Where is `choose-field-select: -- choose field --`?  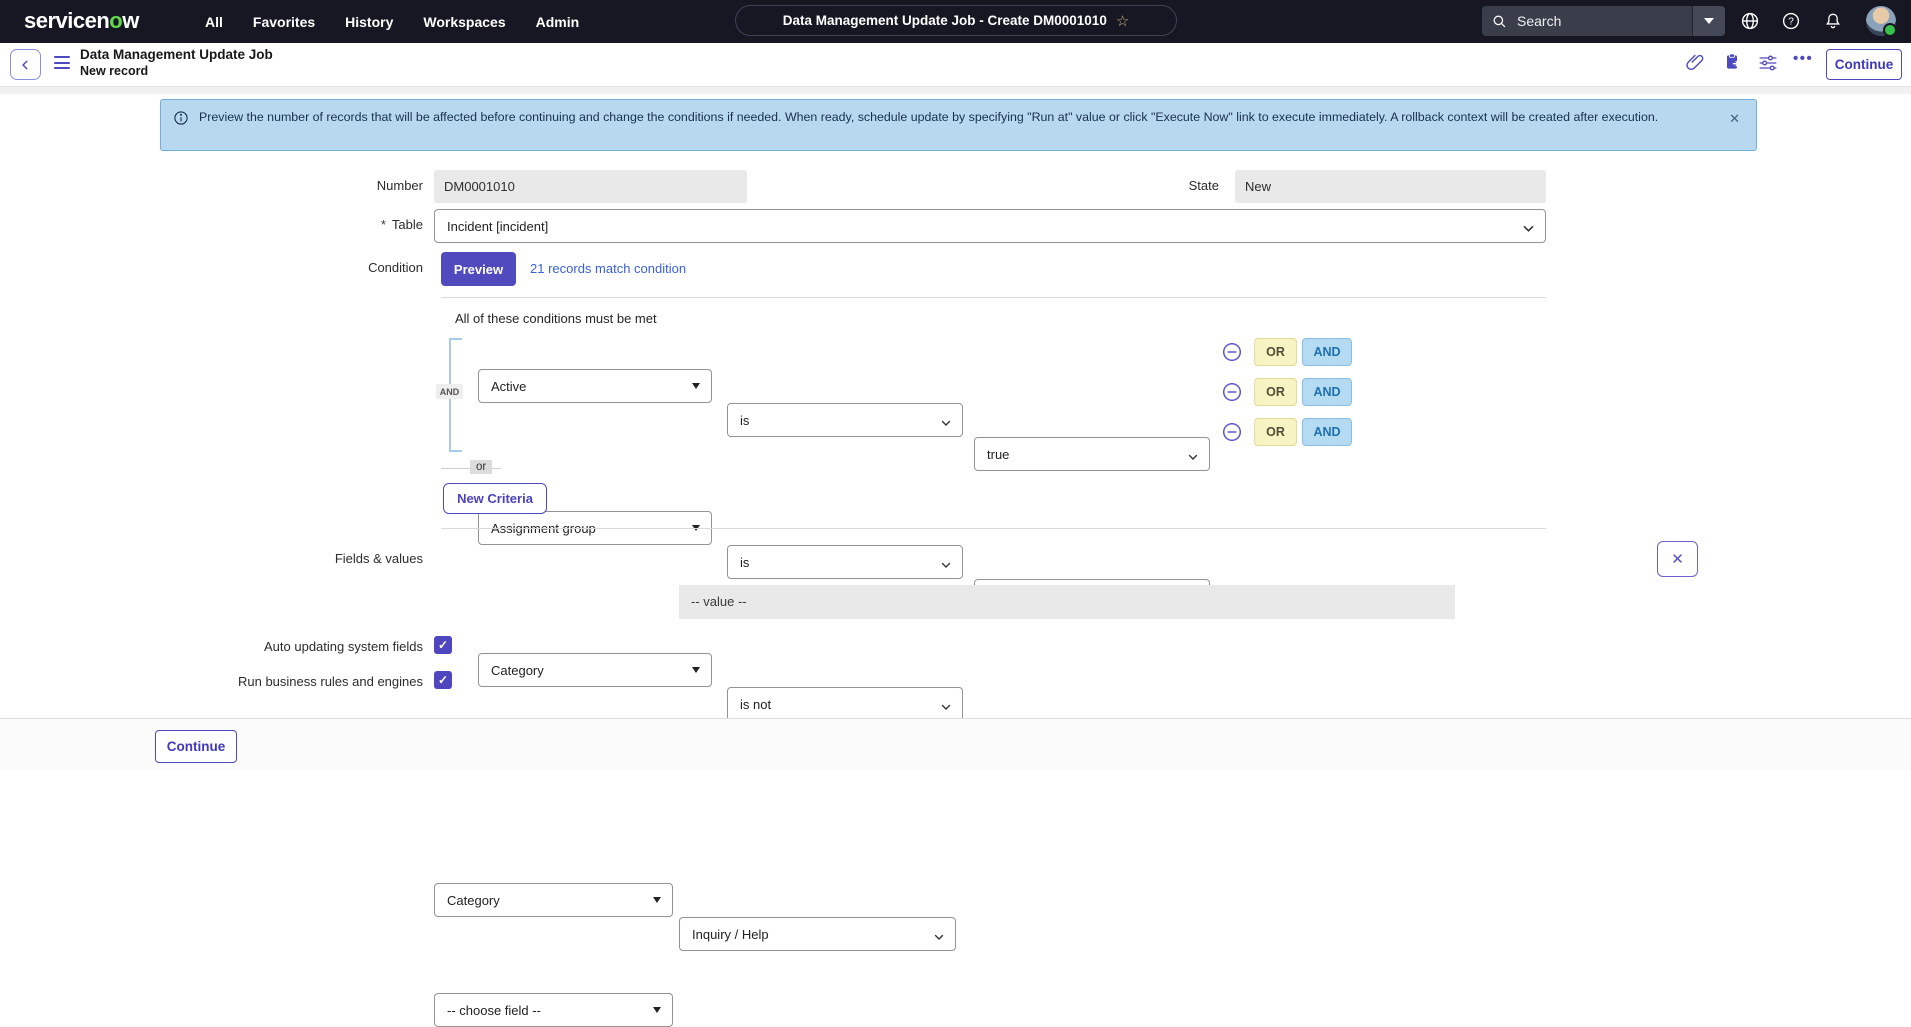
choose-field-select: -- choose field -- is located at coordinates (553, 1010).